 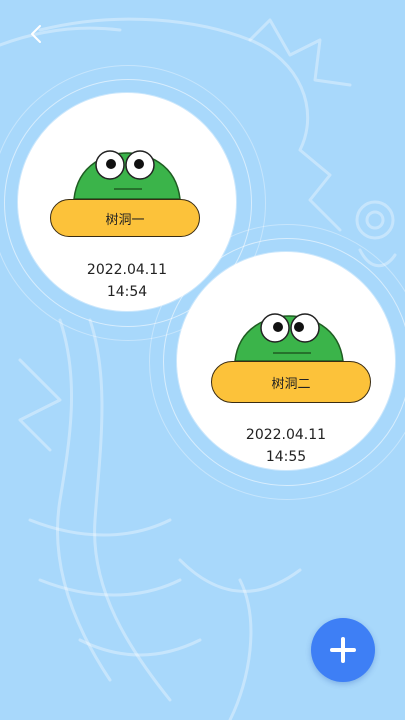 What do you see at coordinates (286, 435) in the screenshot?
I see `tree-hole-date: 2022.04.11` at bounding box center [286, 435].